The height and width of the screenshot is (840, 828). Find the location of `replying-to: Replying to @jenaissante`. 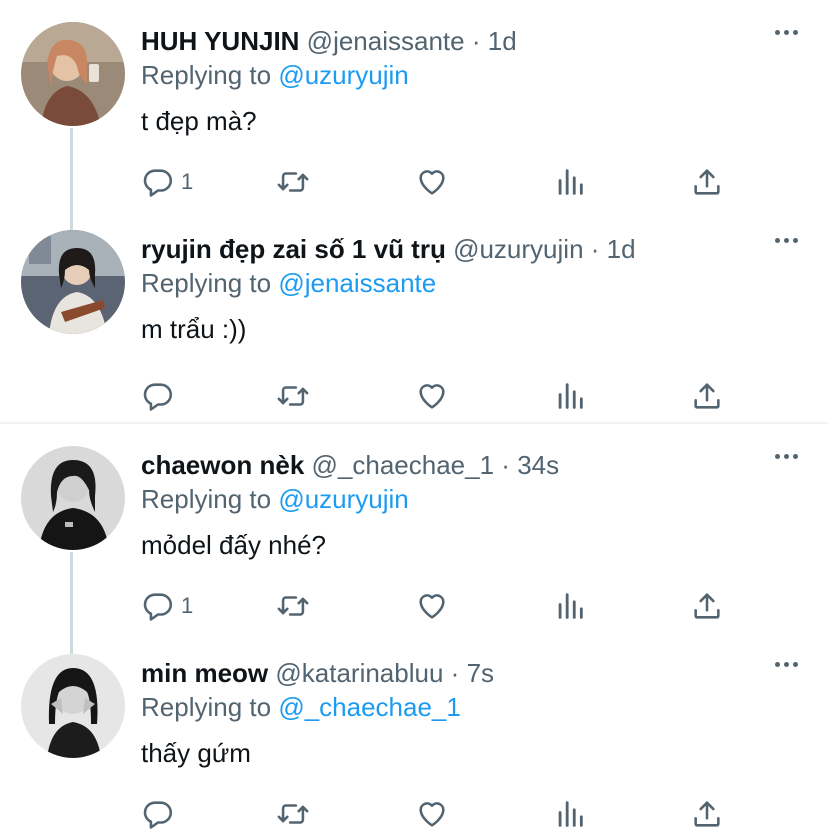

replying-to: Replying to @jenaissante is located at coordinates (288, 283).